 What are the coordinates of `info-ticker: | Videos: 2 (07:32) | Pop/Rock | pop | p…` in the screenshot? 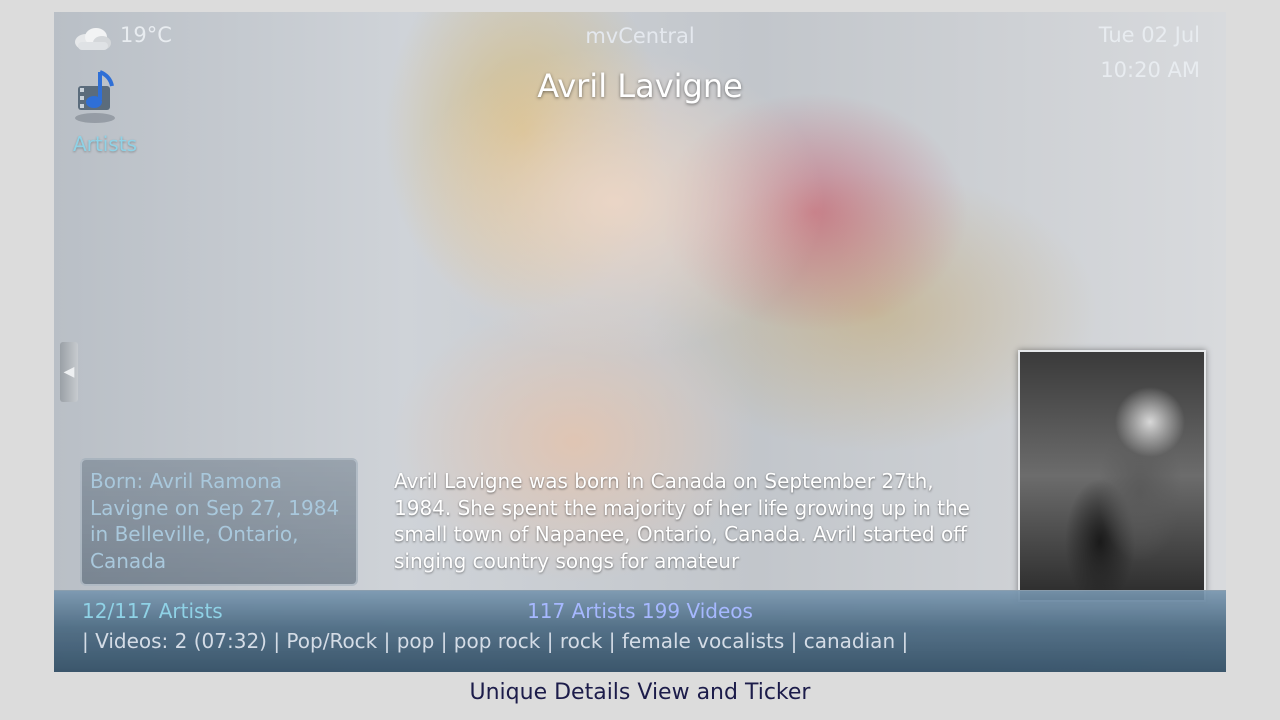 It's located at (495, 641).